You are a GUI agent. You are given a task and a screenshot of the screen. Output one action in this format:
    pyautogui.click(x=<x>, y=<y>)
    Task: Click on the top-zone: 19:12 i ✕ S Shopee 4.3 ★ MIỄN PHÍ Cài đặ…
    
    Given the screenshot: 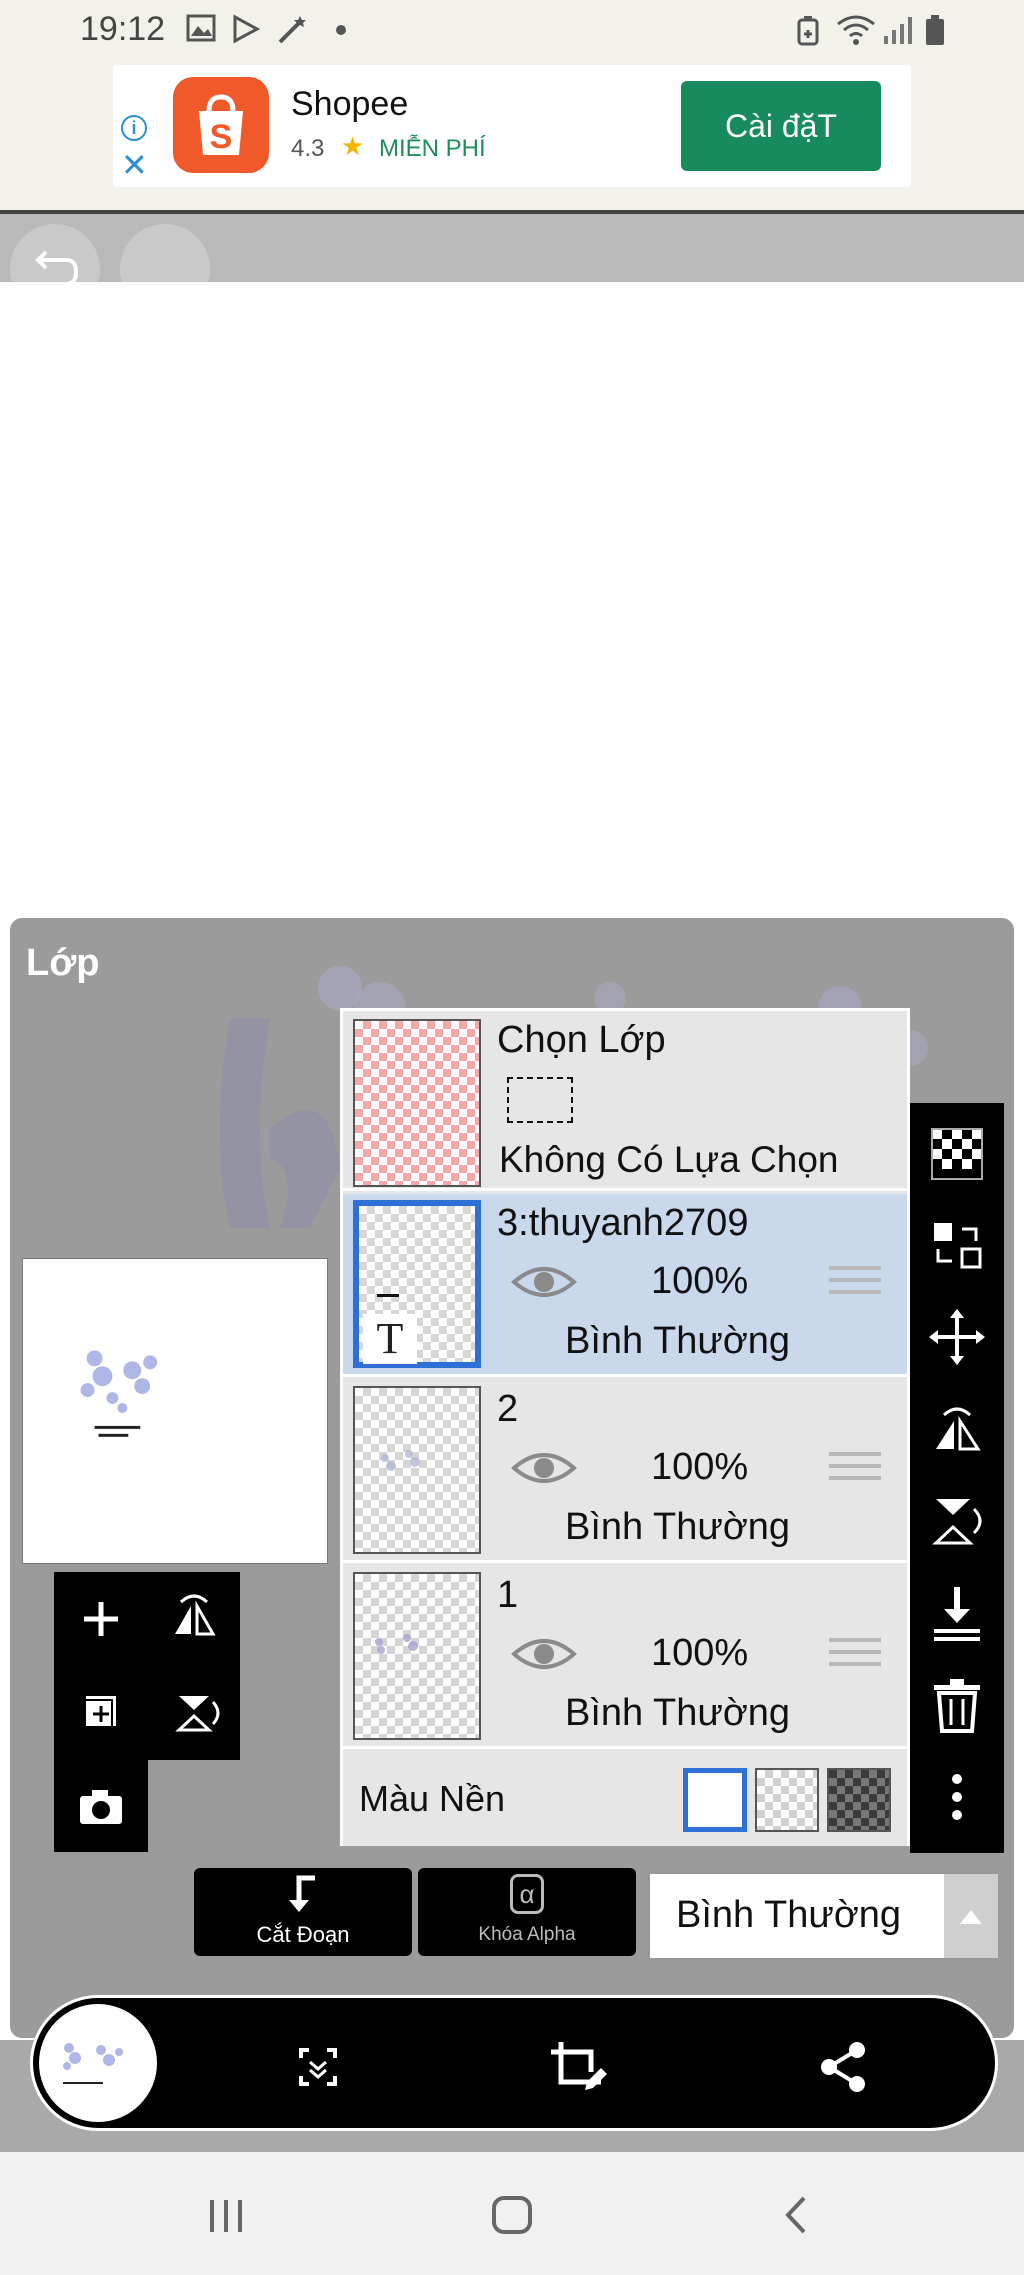 What is the action you would take?
    pyautogui.click(x=512, y=106)
    